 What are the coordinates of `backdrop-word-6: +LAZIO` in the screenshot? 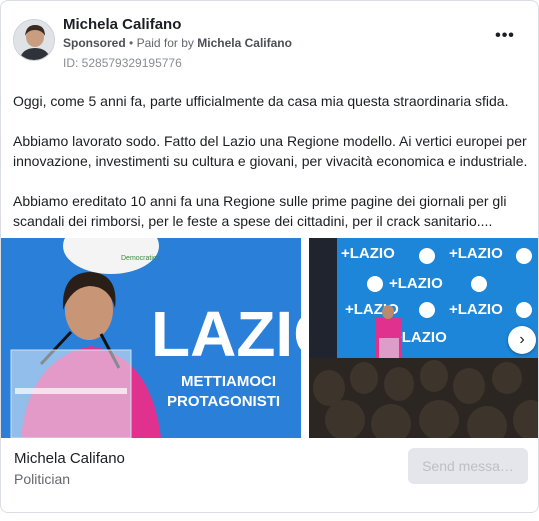 It's located at (420, 337).